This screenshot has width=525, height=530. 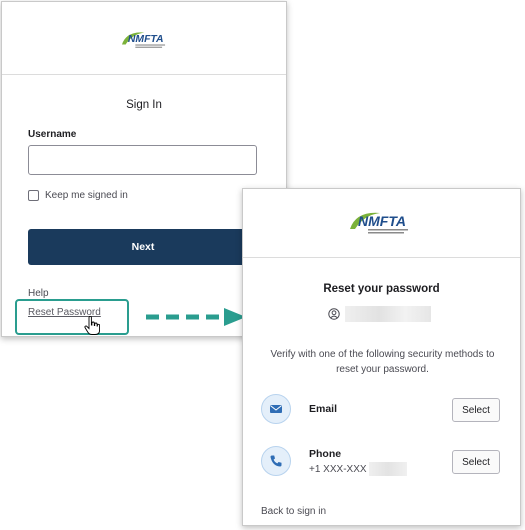 What do you see at coordinates (92, 326) in the screenshot?
I see `hand-cursor-icon` at bounding box center [92, 326].